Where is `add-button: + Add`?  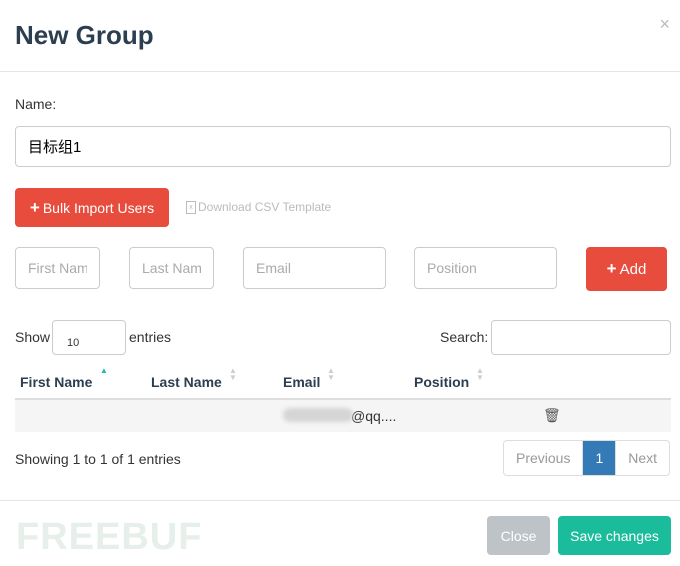
add-button: + Add is located at coordinates (626, 269).